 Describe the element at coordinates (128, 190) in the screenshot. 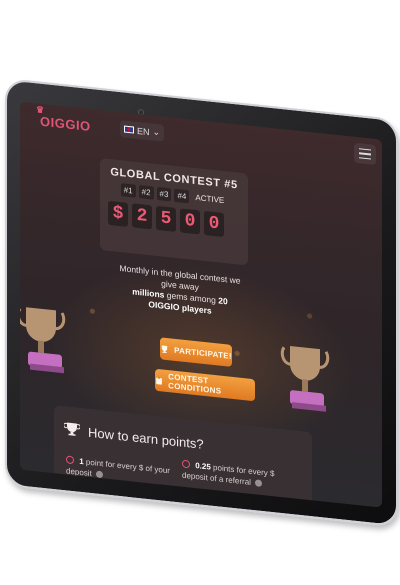

I see `contest-tab-1: #1` at that location.